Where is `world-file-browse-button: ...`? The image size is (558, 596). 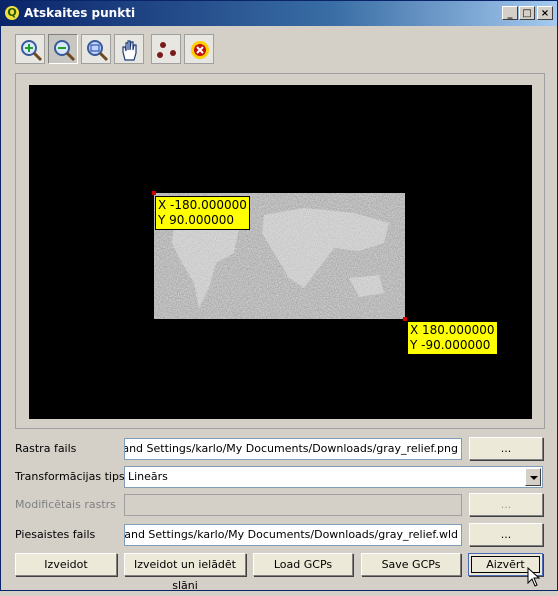 world-file-browse-button: ... is located at coordinates (506, 534).